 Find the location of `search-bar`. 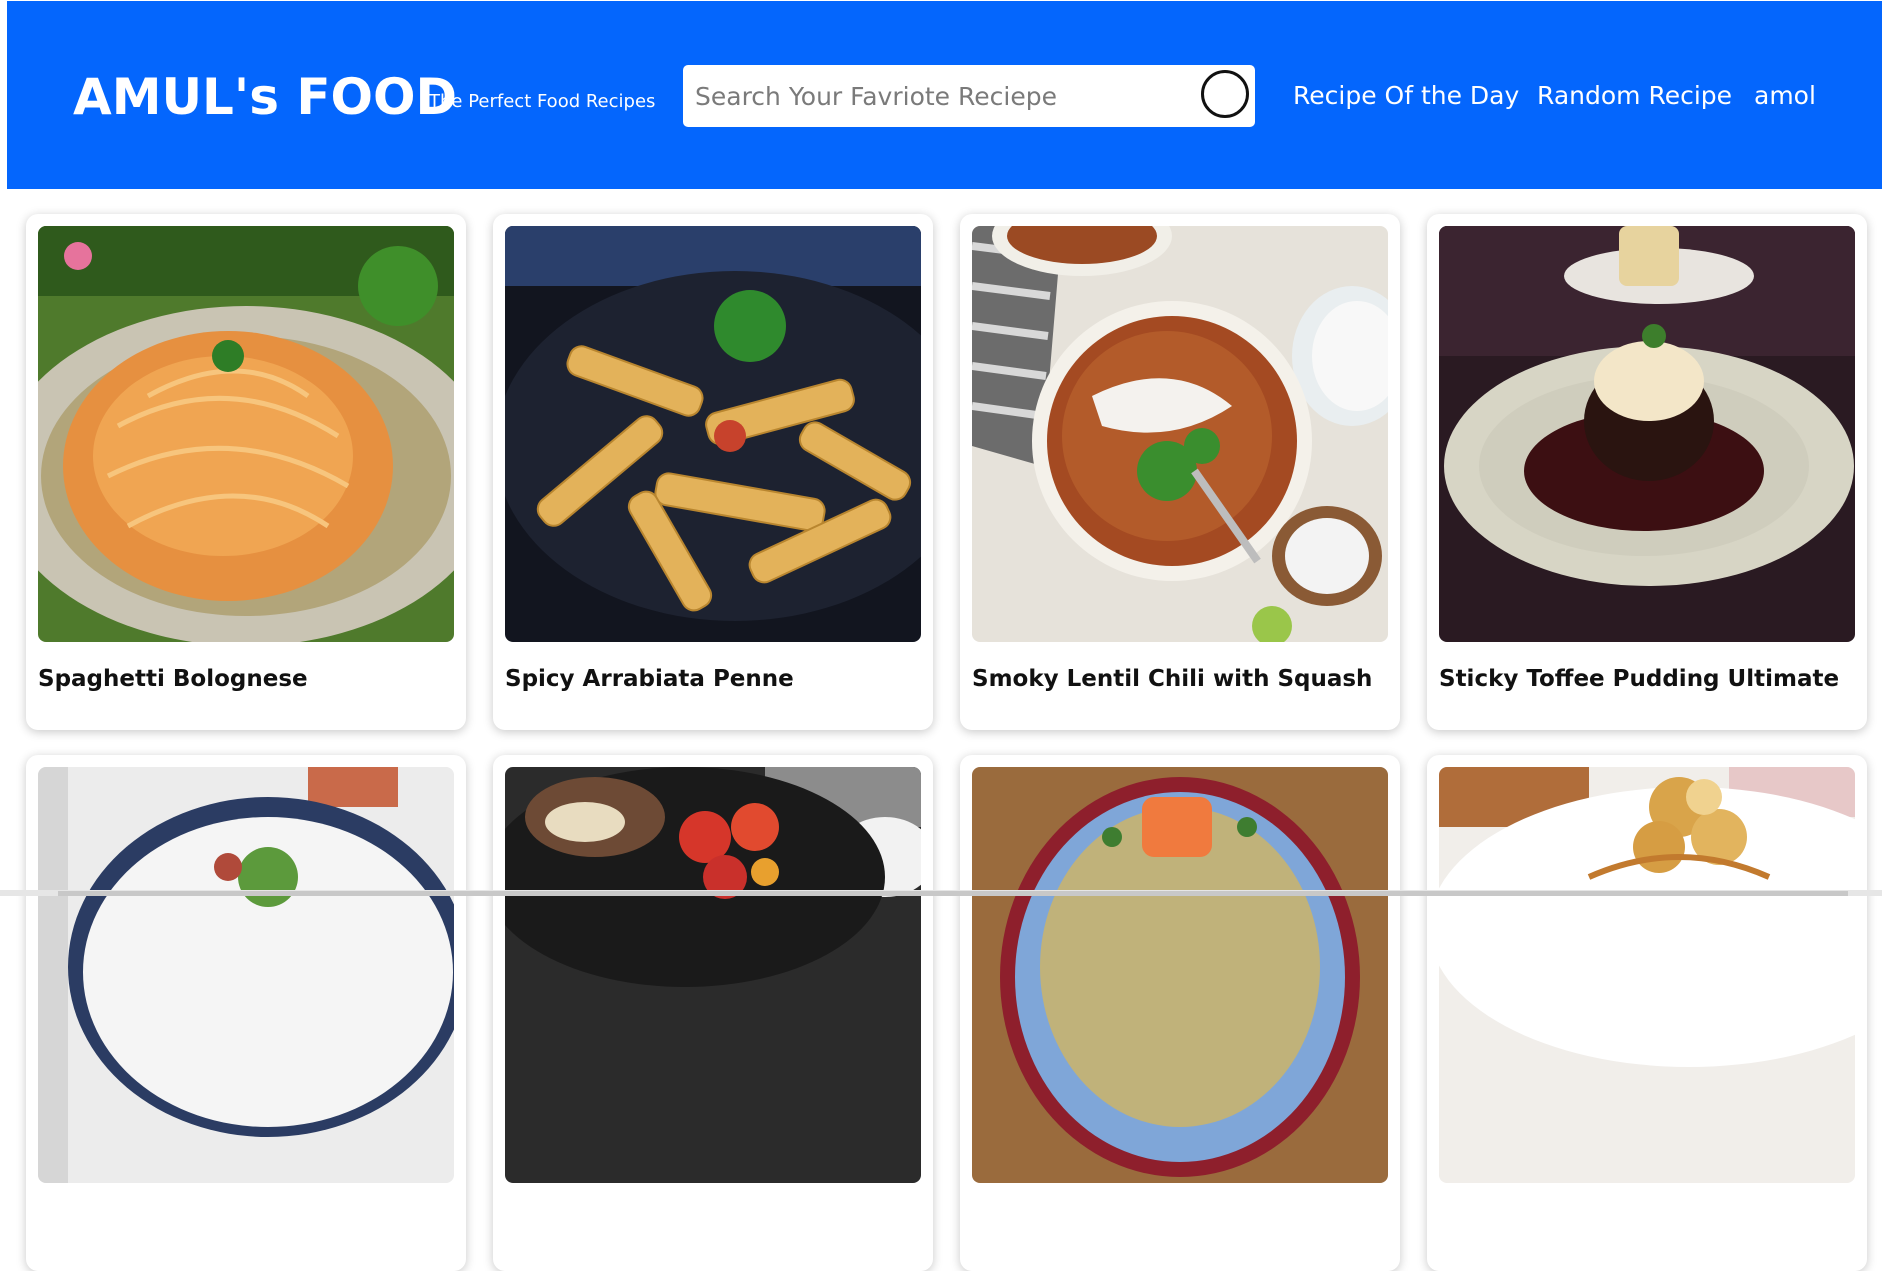

search-bar is located at coordinates (969, 96).